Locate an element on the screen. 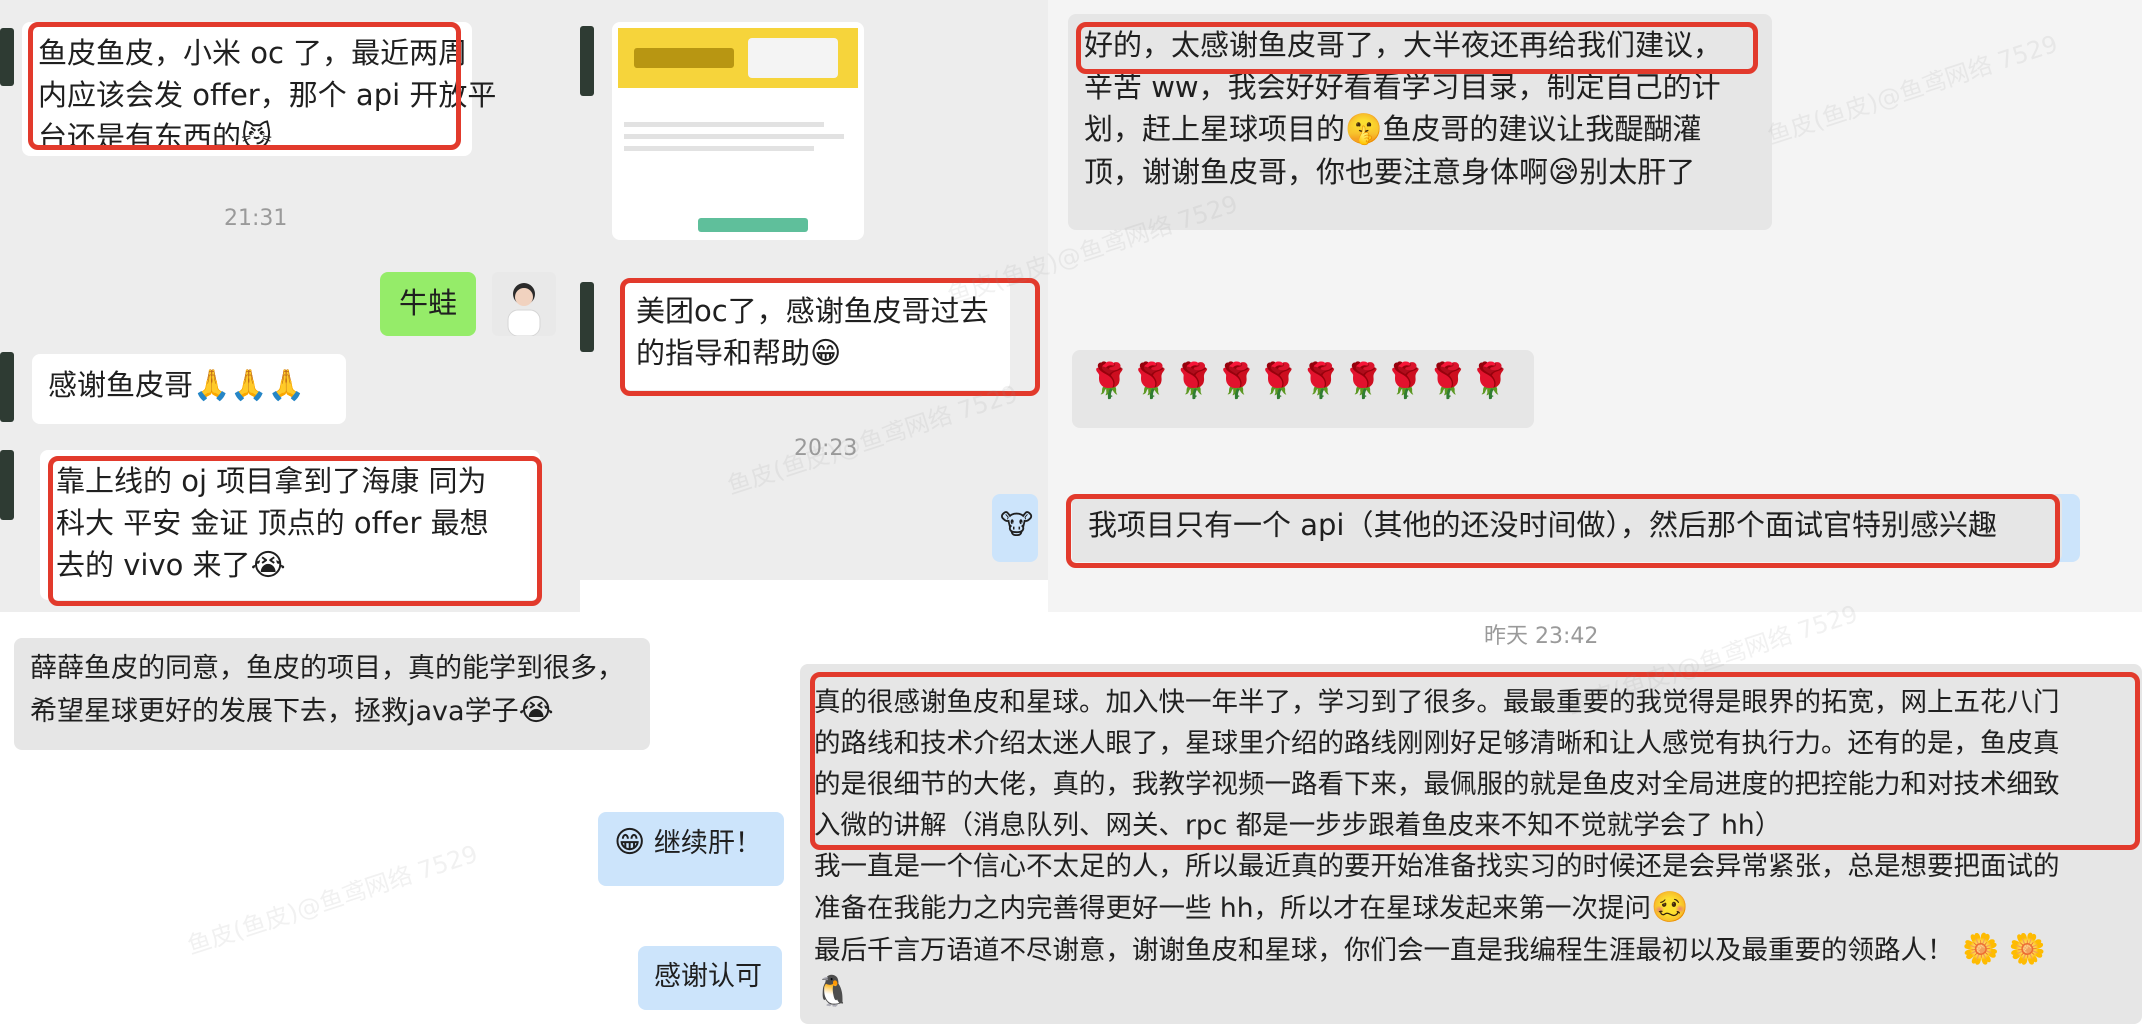  timestamp: 昨天 23:42 is located at coordinates (1541, 636).